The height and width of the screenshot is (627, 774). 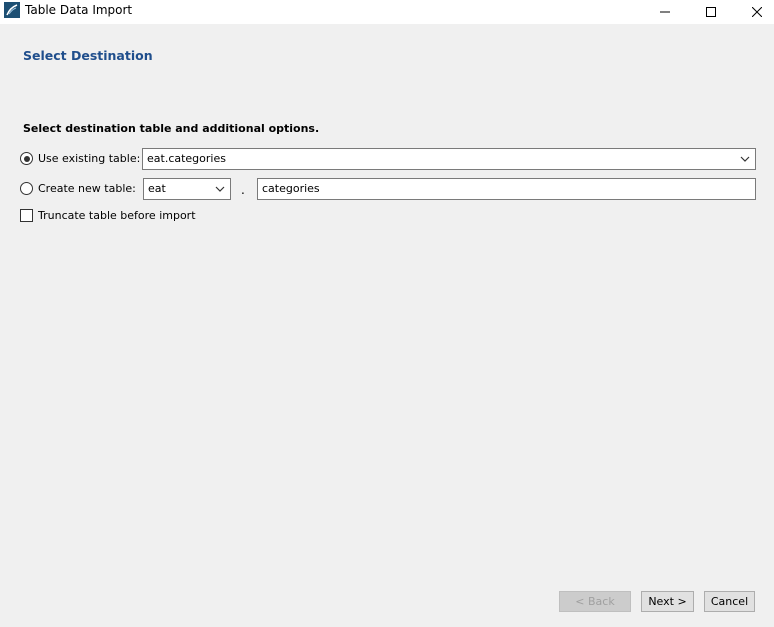 I want to click on maximize-icon, so click(x=711, y=12).